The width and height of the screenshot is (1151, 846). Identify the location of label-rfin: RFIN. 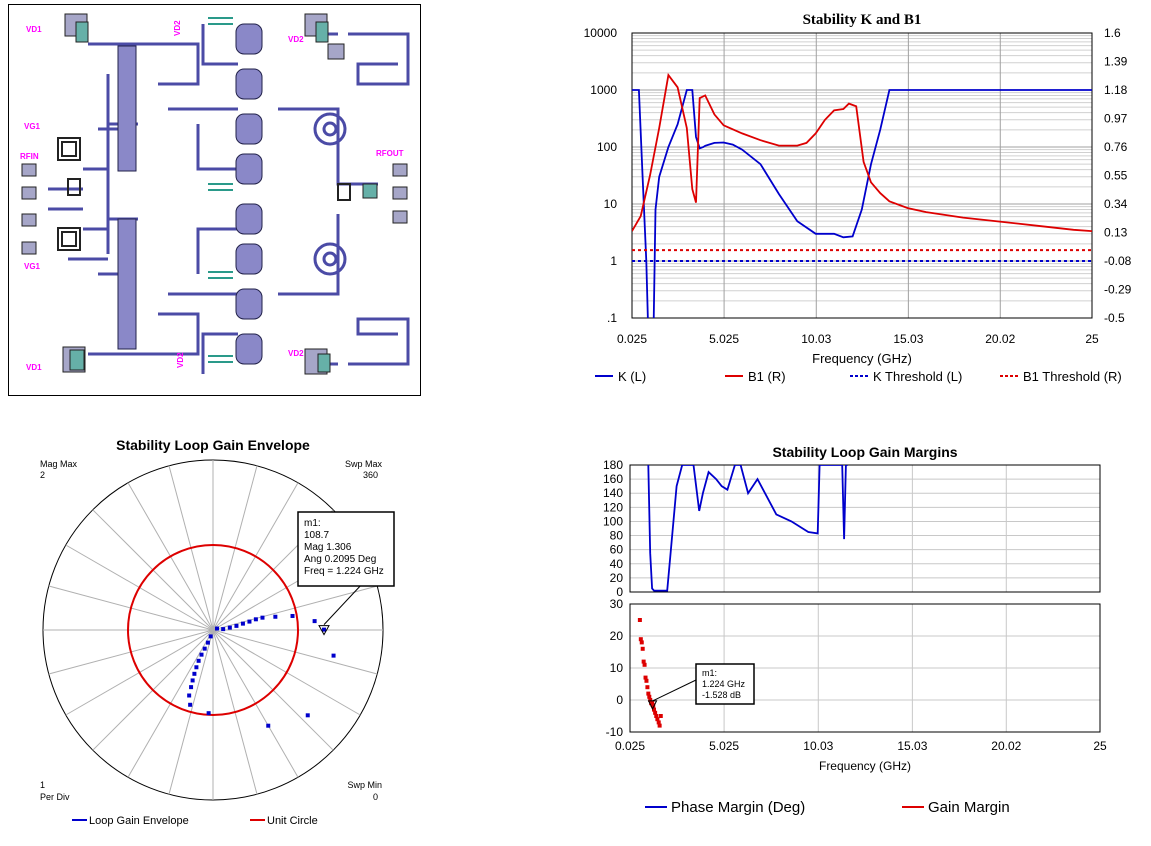
(29, 156).